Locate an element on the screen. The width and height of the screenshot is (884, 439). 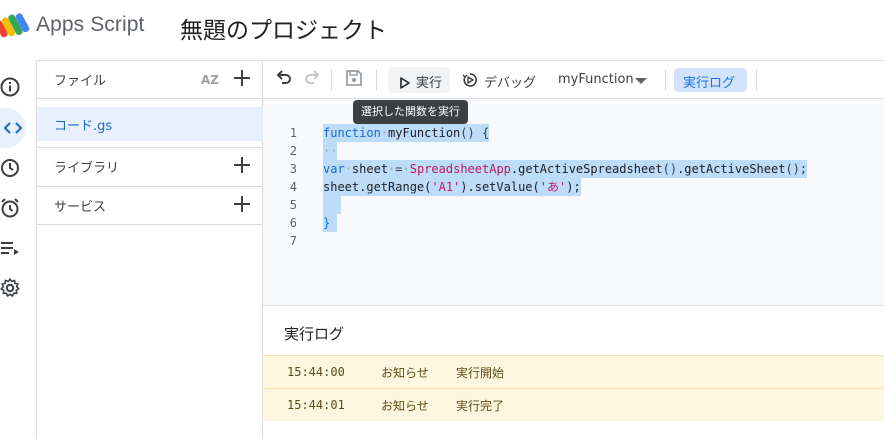
log-row: 15:44:00 お知らせ 実行開始 is located at coordinates (573, 371).